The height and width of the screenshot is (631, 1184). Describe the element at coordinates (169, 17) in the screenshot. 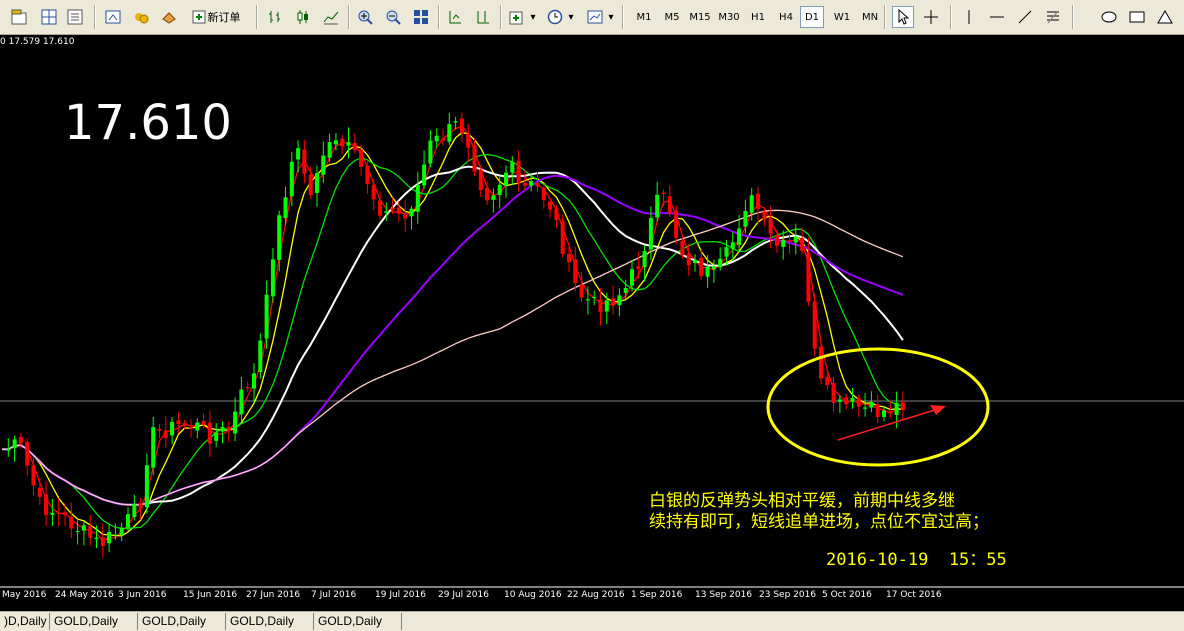

I see `terminal-icon` at that location.